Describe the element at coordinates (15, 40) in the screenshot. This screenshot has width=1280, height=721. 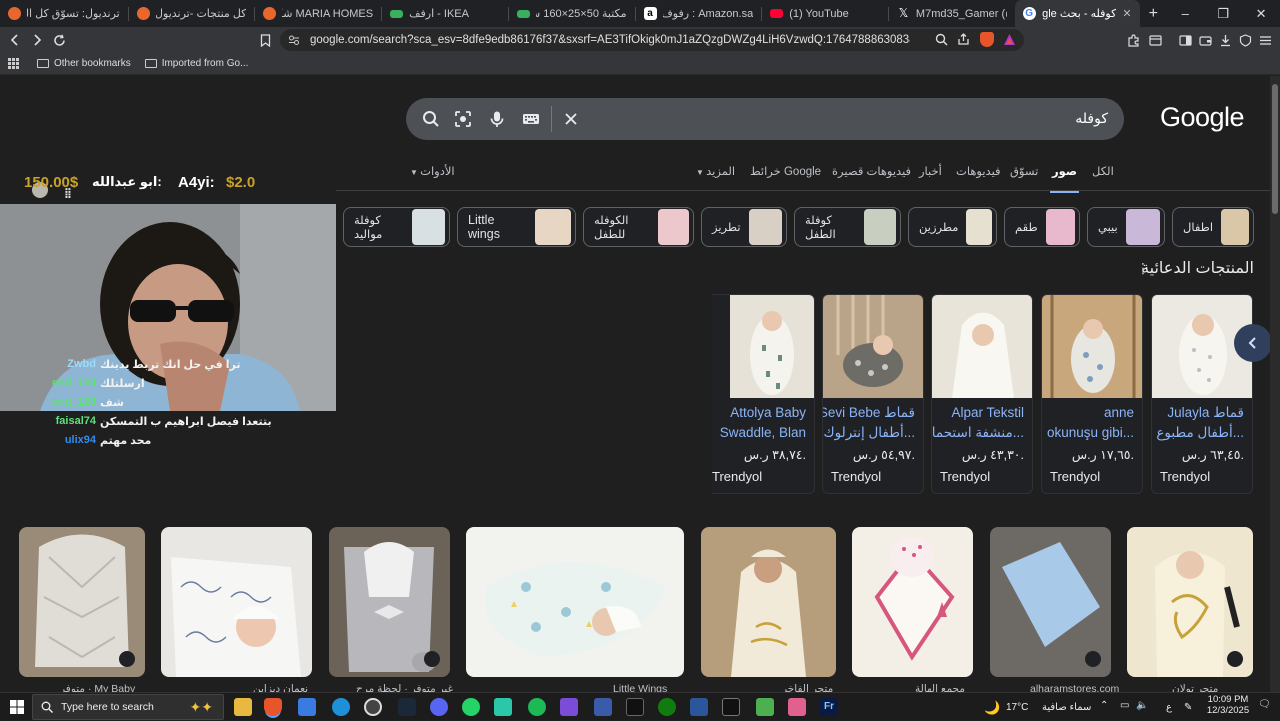
I see `back-button` at that location.